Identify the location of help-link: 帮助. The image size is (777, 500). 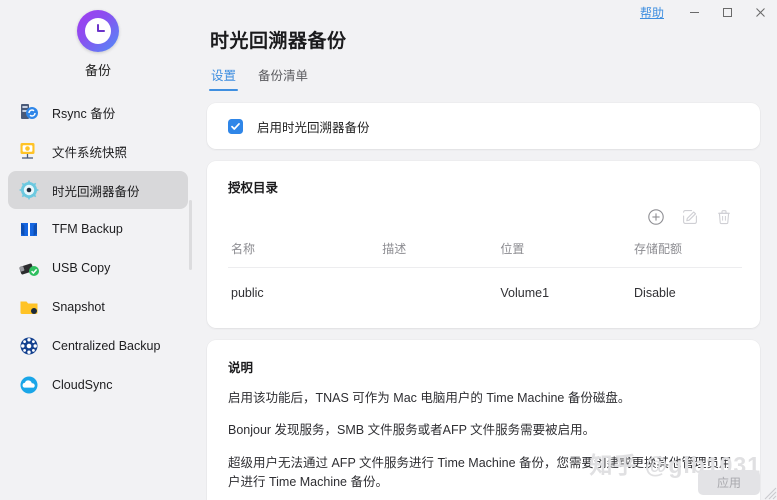
(652, 12).